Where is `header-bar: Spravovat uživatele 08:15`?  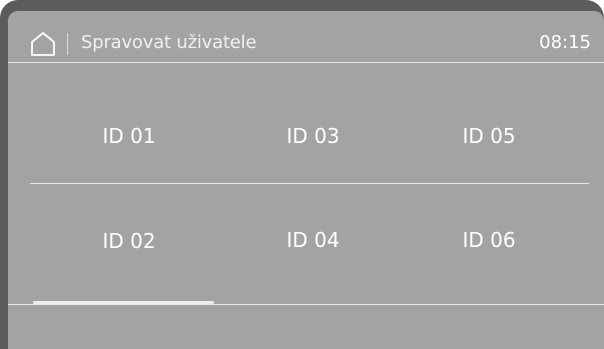
header-bar: Spravovat uživatele 08:15 is located at coordinates (306, 36).